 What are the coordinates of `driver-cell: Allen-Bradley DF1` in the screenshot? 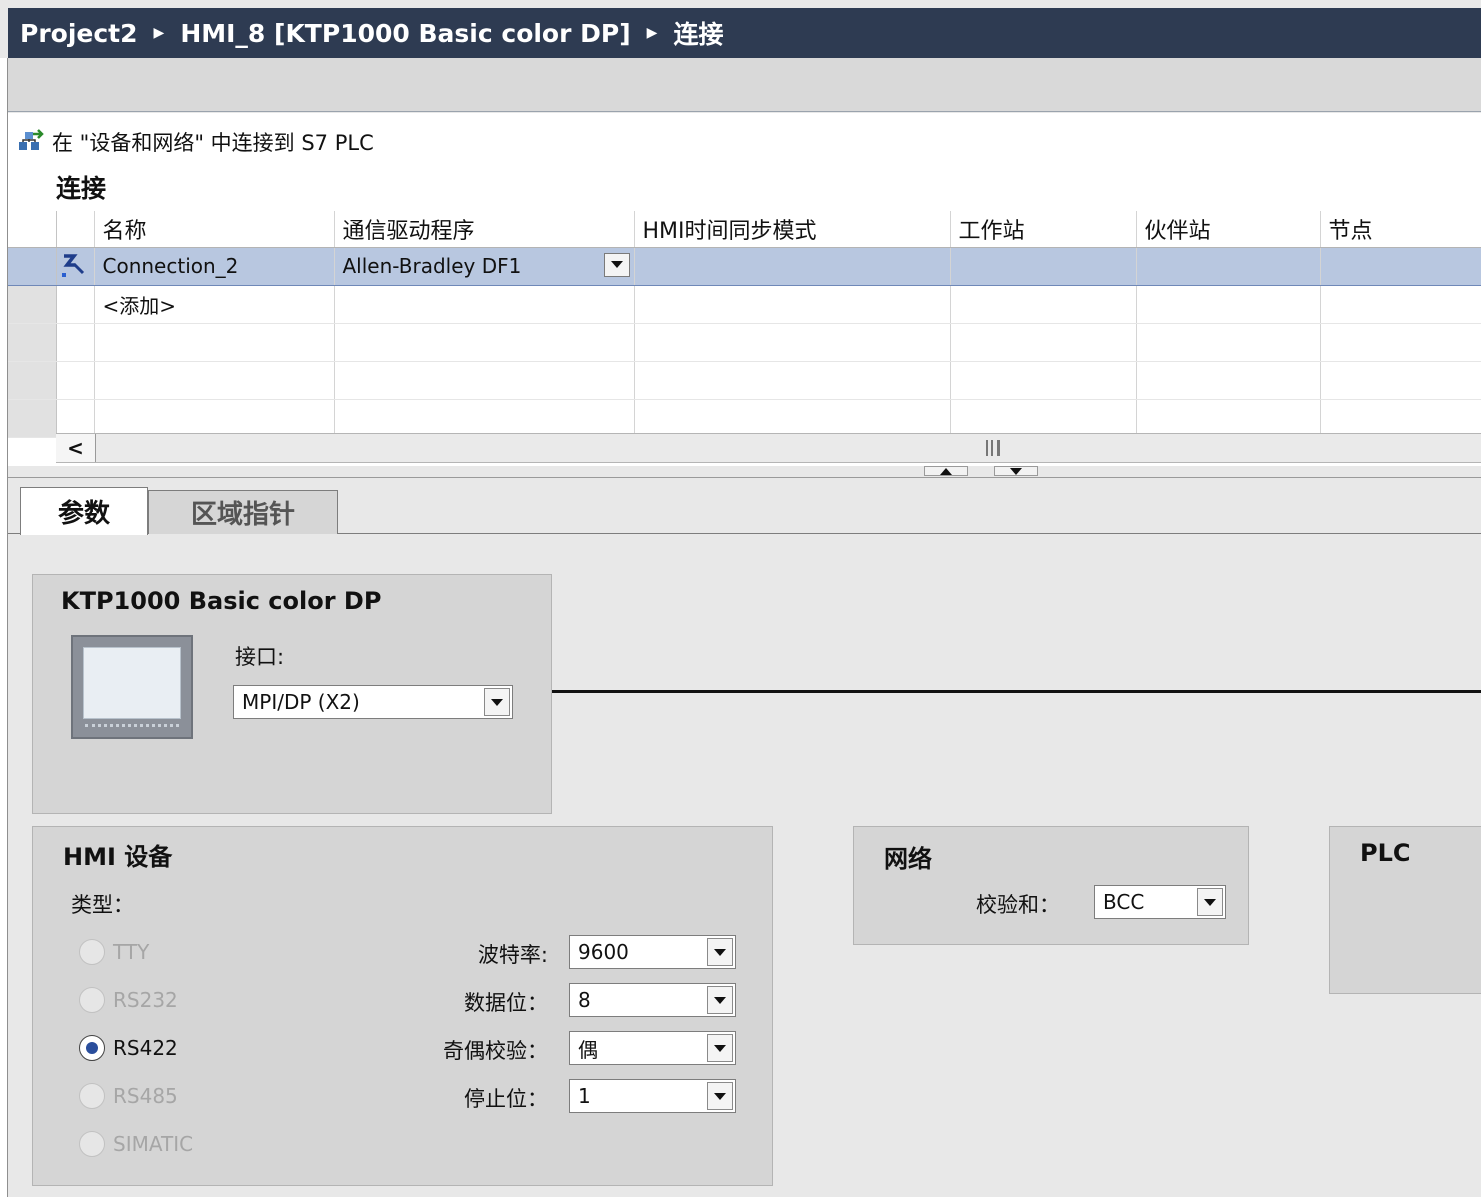 It's located at (484, 266).